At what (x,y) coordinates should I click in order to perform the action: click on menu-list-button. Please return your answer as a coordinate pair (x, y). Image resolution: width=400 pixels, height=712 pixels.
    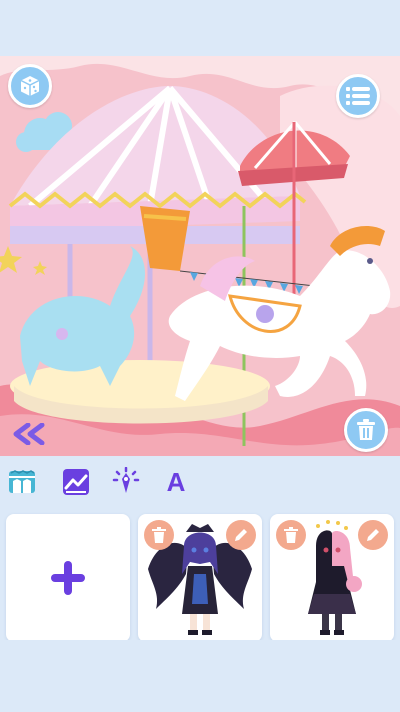
    Looking at the image, I should click on (358, 96).